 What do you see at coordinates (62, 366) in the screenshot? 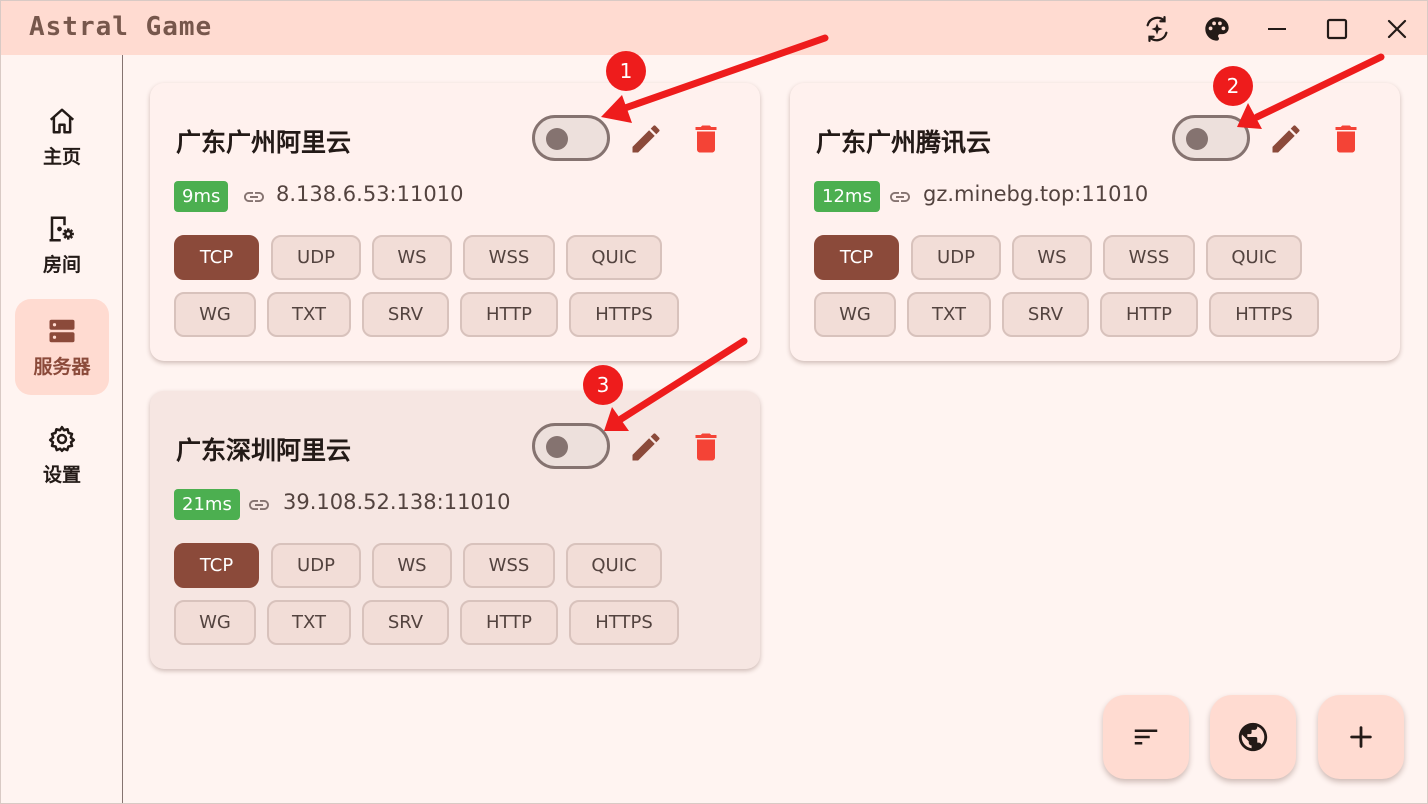
I see `sidebar-item-label: 服务器` at bounding box center [62, 366].